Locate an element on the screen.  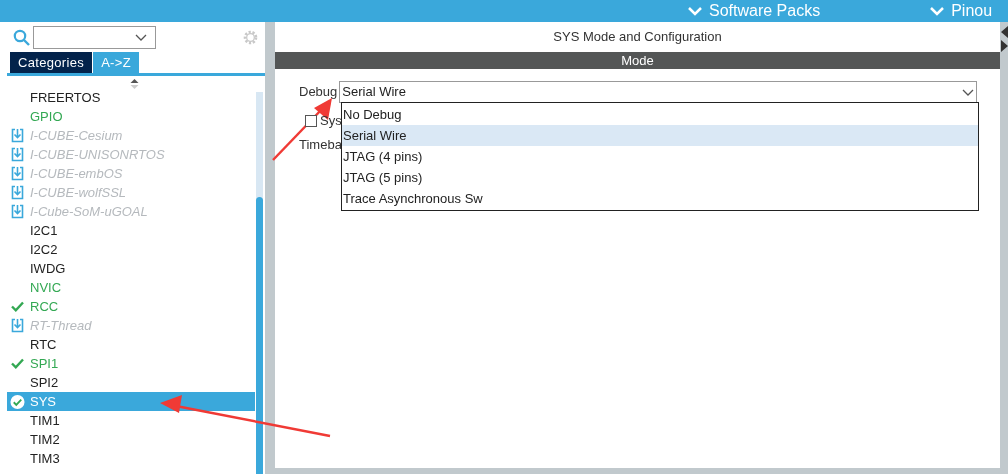
panel-title: SYS Mode and Configuration is located at coordinates (637, 37).